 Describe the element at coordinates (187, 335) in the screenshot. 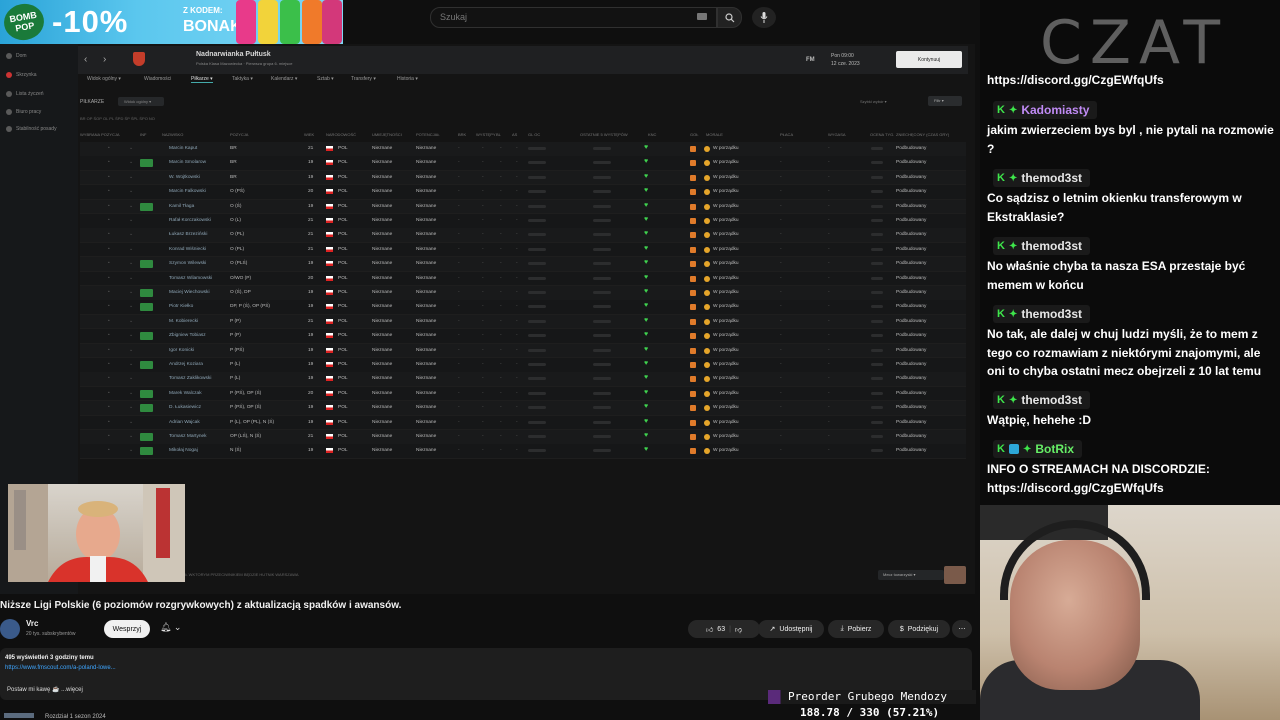

I see `player-name: Zbigniew Tobiasz` at that location.